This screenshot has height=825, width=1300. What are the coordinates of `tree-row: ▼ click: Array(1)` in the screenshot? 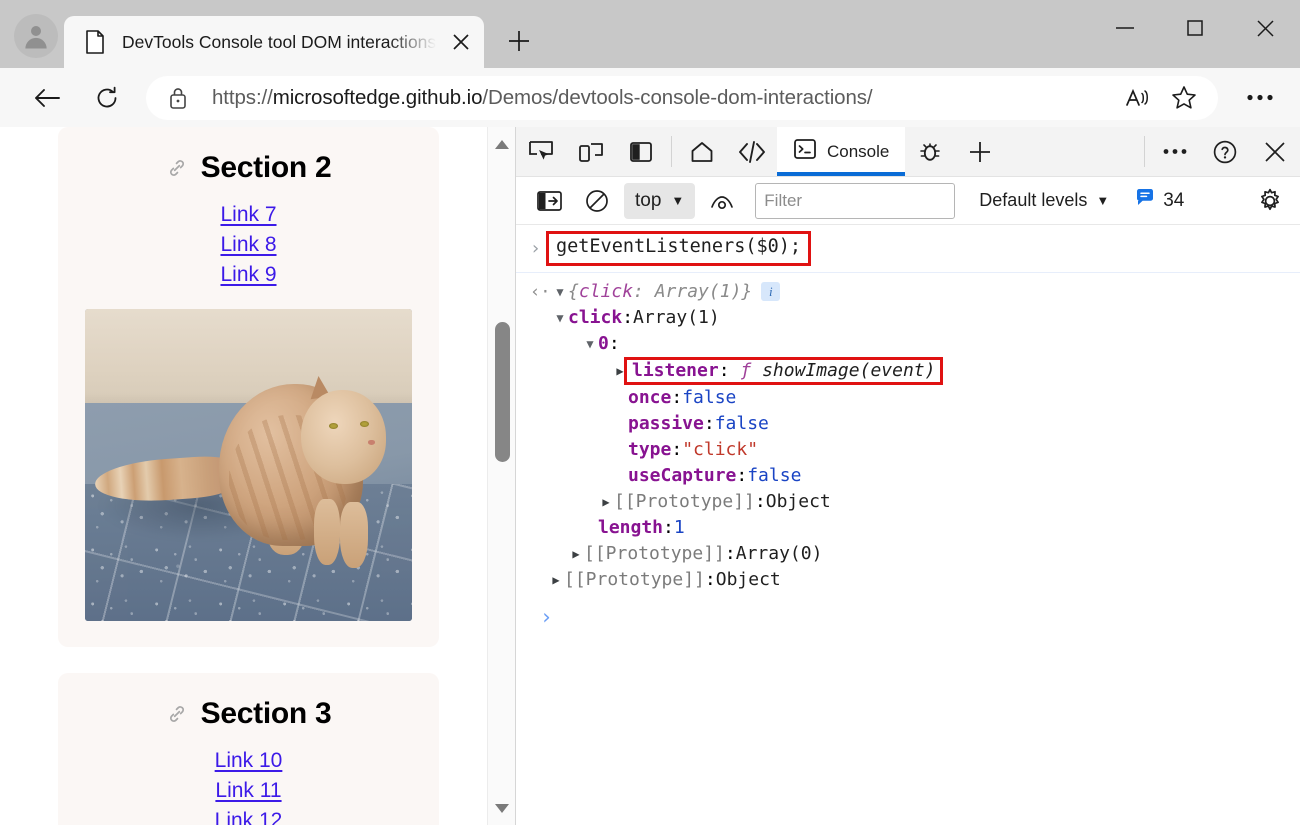 It's located at (915, 318).